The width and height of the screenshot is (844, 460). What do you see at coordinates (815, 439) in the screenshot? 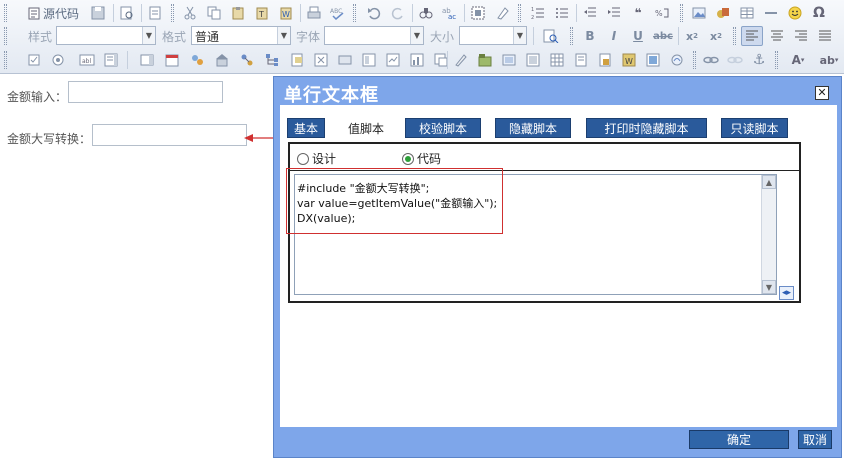
I see `cancel-button: 取消` at bounding box center [815, 439].